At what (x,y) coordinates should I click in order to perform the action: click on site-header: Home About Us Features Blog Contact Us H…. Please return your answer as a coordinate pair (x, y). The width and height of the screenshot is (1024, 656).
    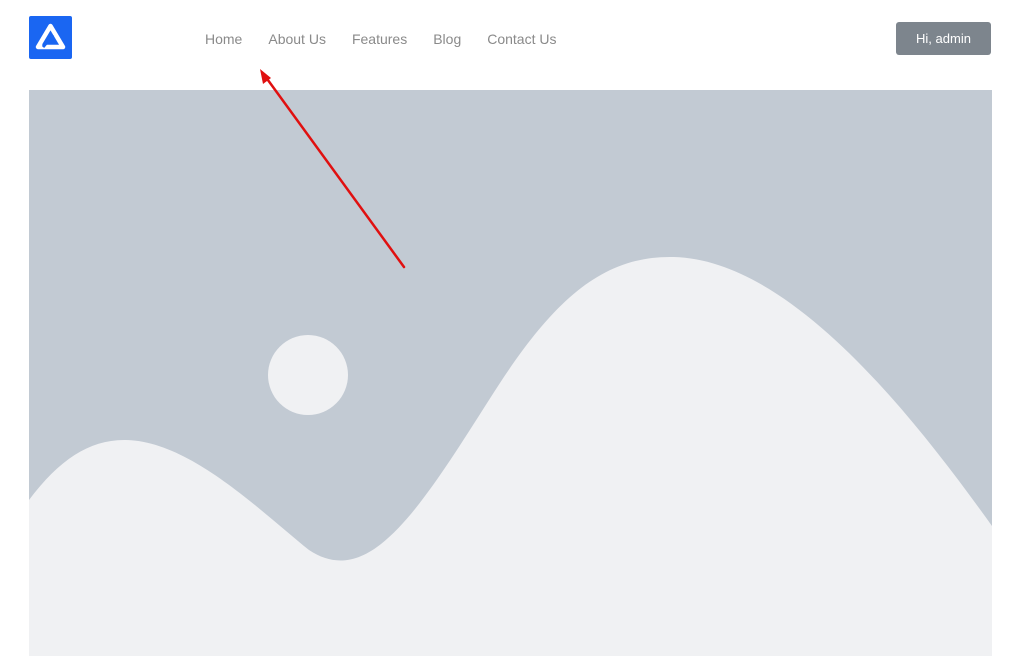
    Looking at the image, I should click on (512, 39).